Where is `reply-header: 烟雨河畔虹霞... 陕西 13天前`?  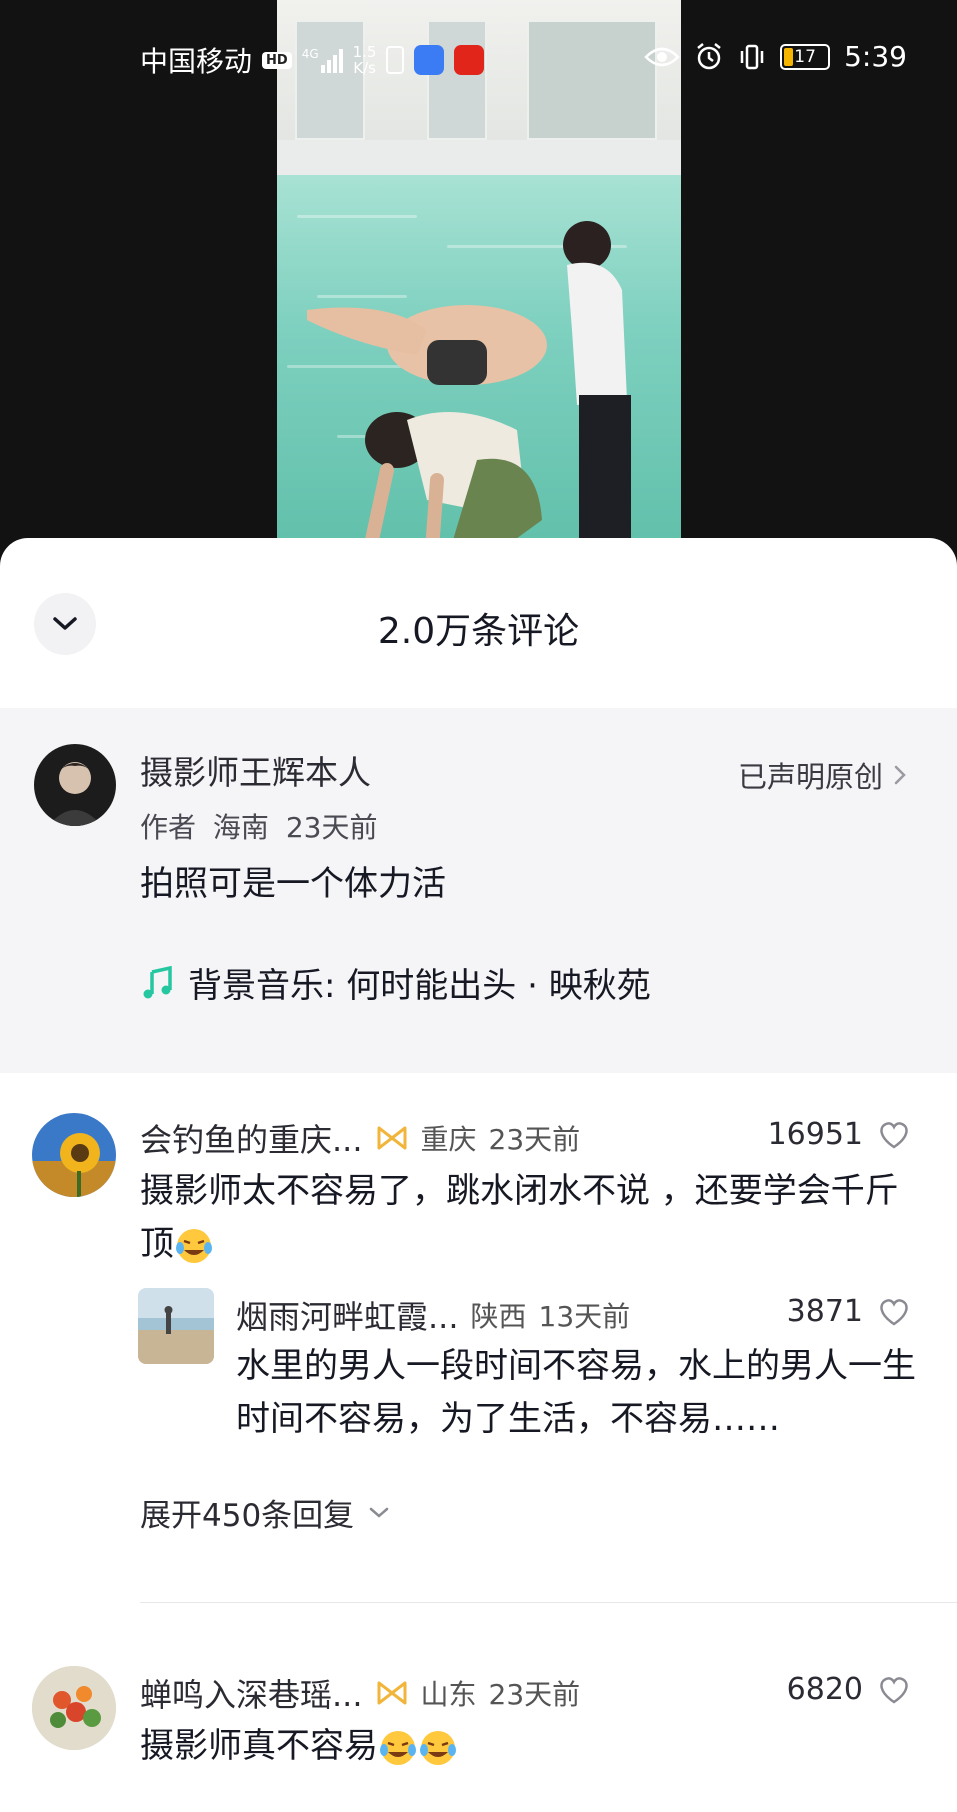
reply-header: 烟雨河畔虹霞... 陕西 13天前 is located at coordinates (433, 1315).